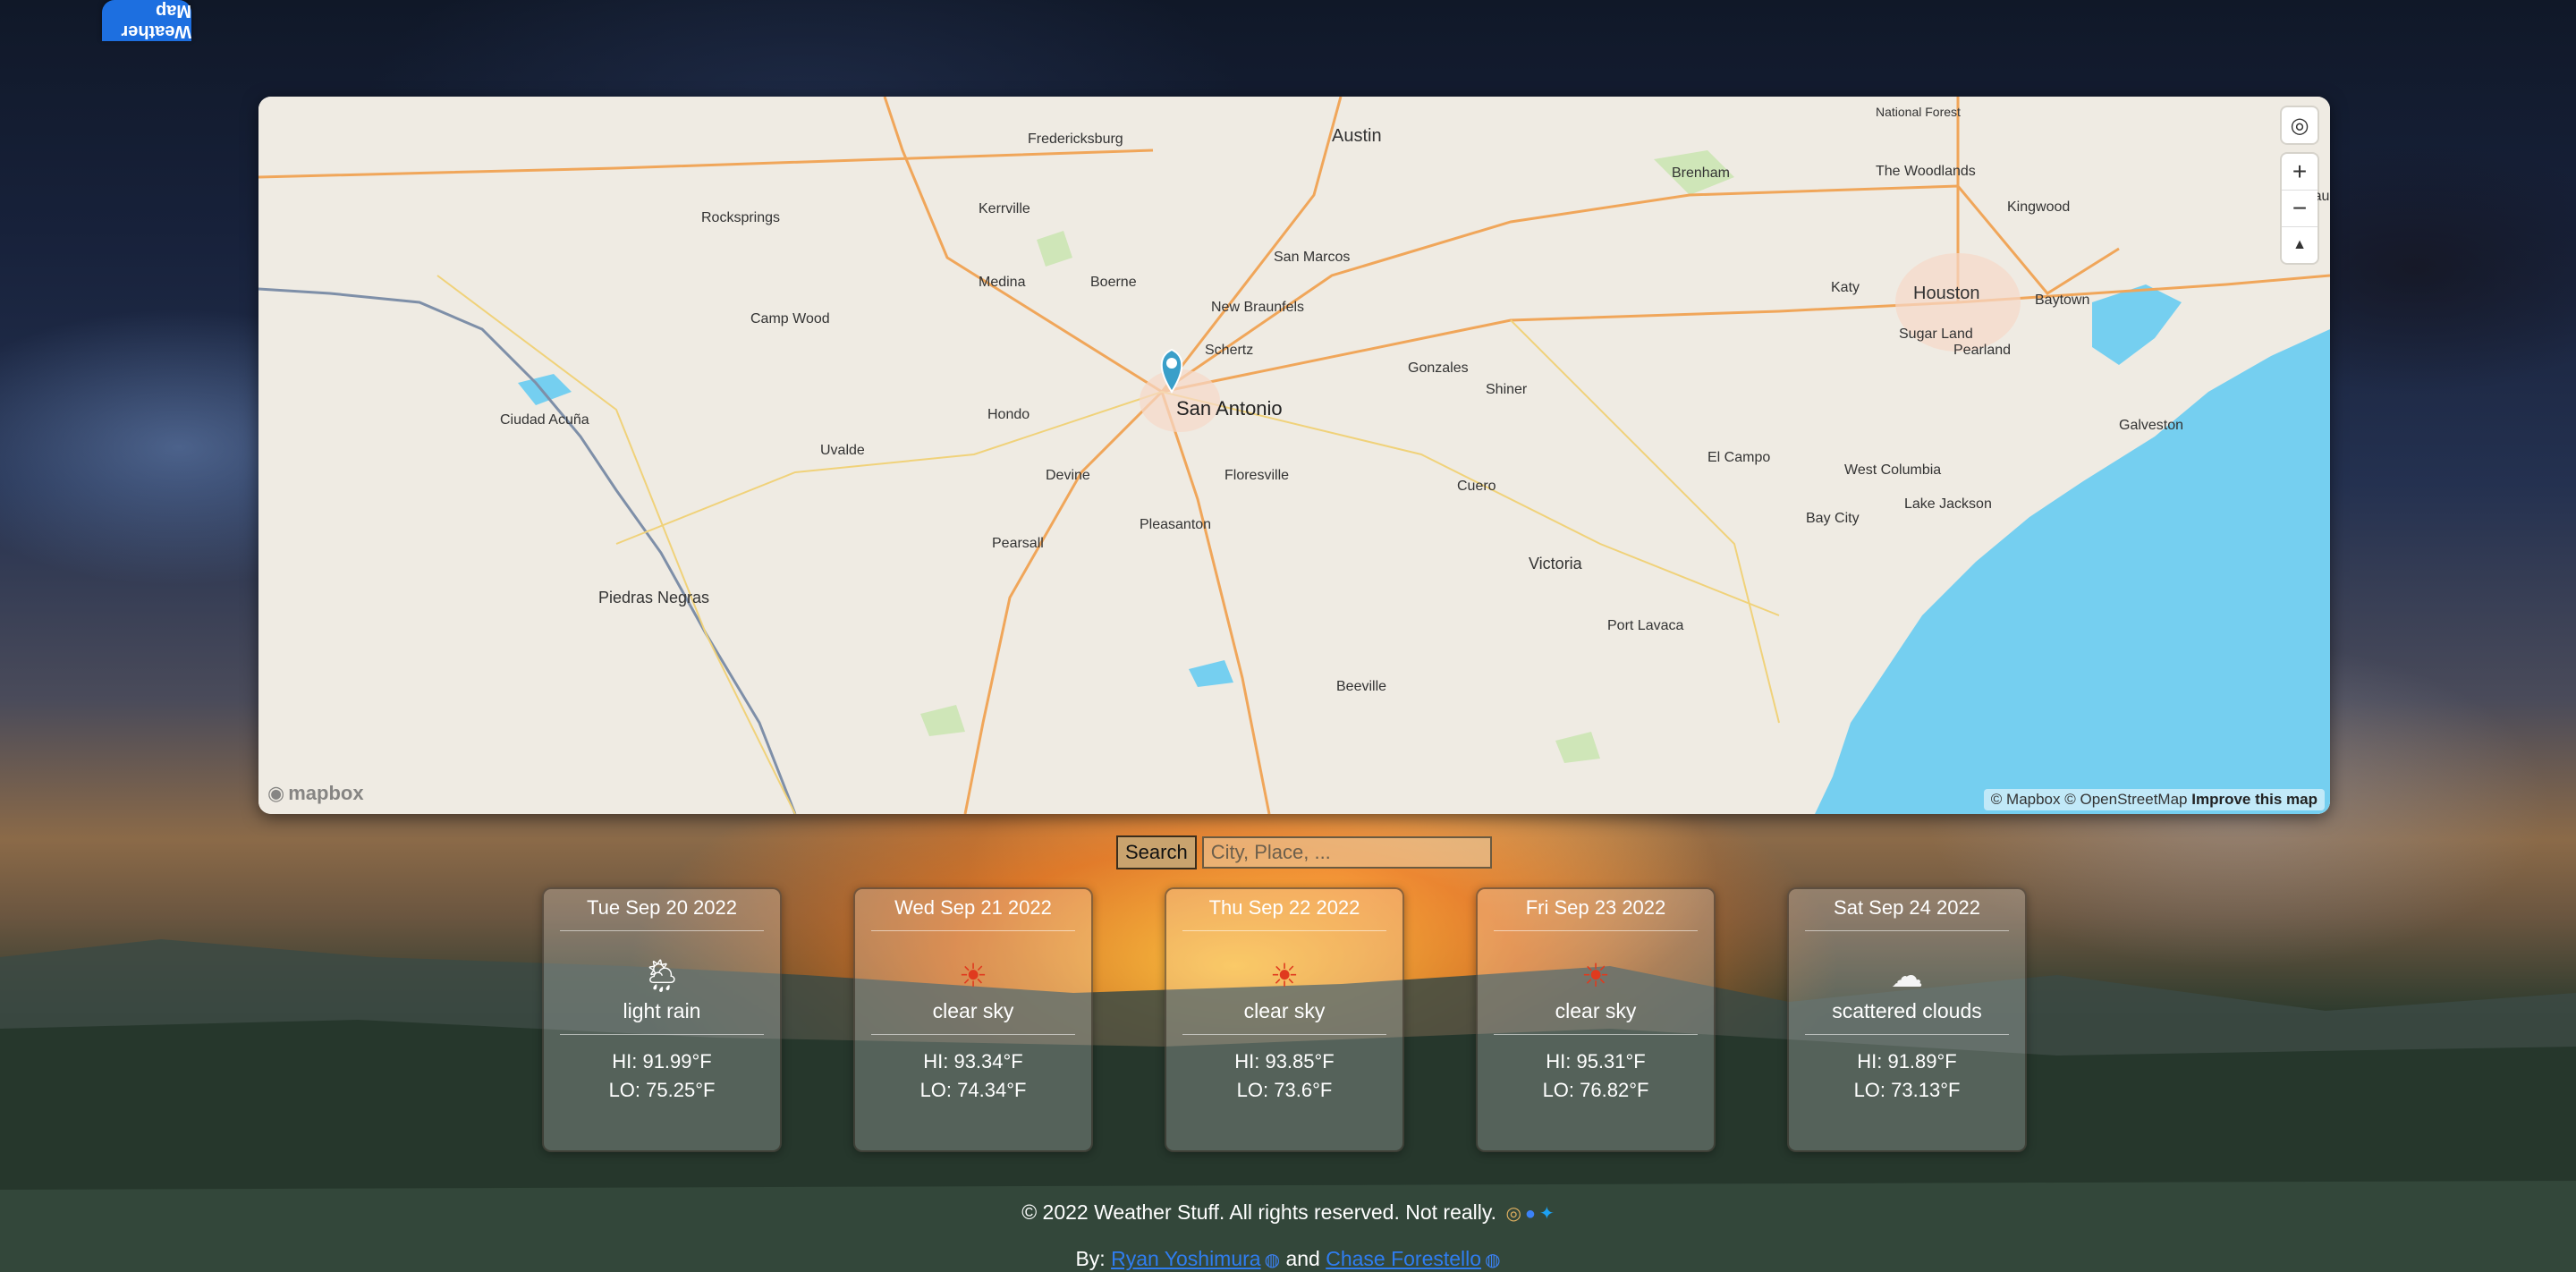 The height and width of the screenshot is (1272, 2576). What do you see at coordinates (1907, 1090) in the screenshot?
I see `forecast-low: LO: 73.13°F` at bounding box center [1907, 1090].